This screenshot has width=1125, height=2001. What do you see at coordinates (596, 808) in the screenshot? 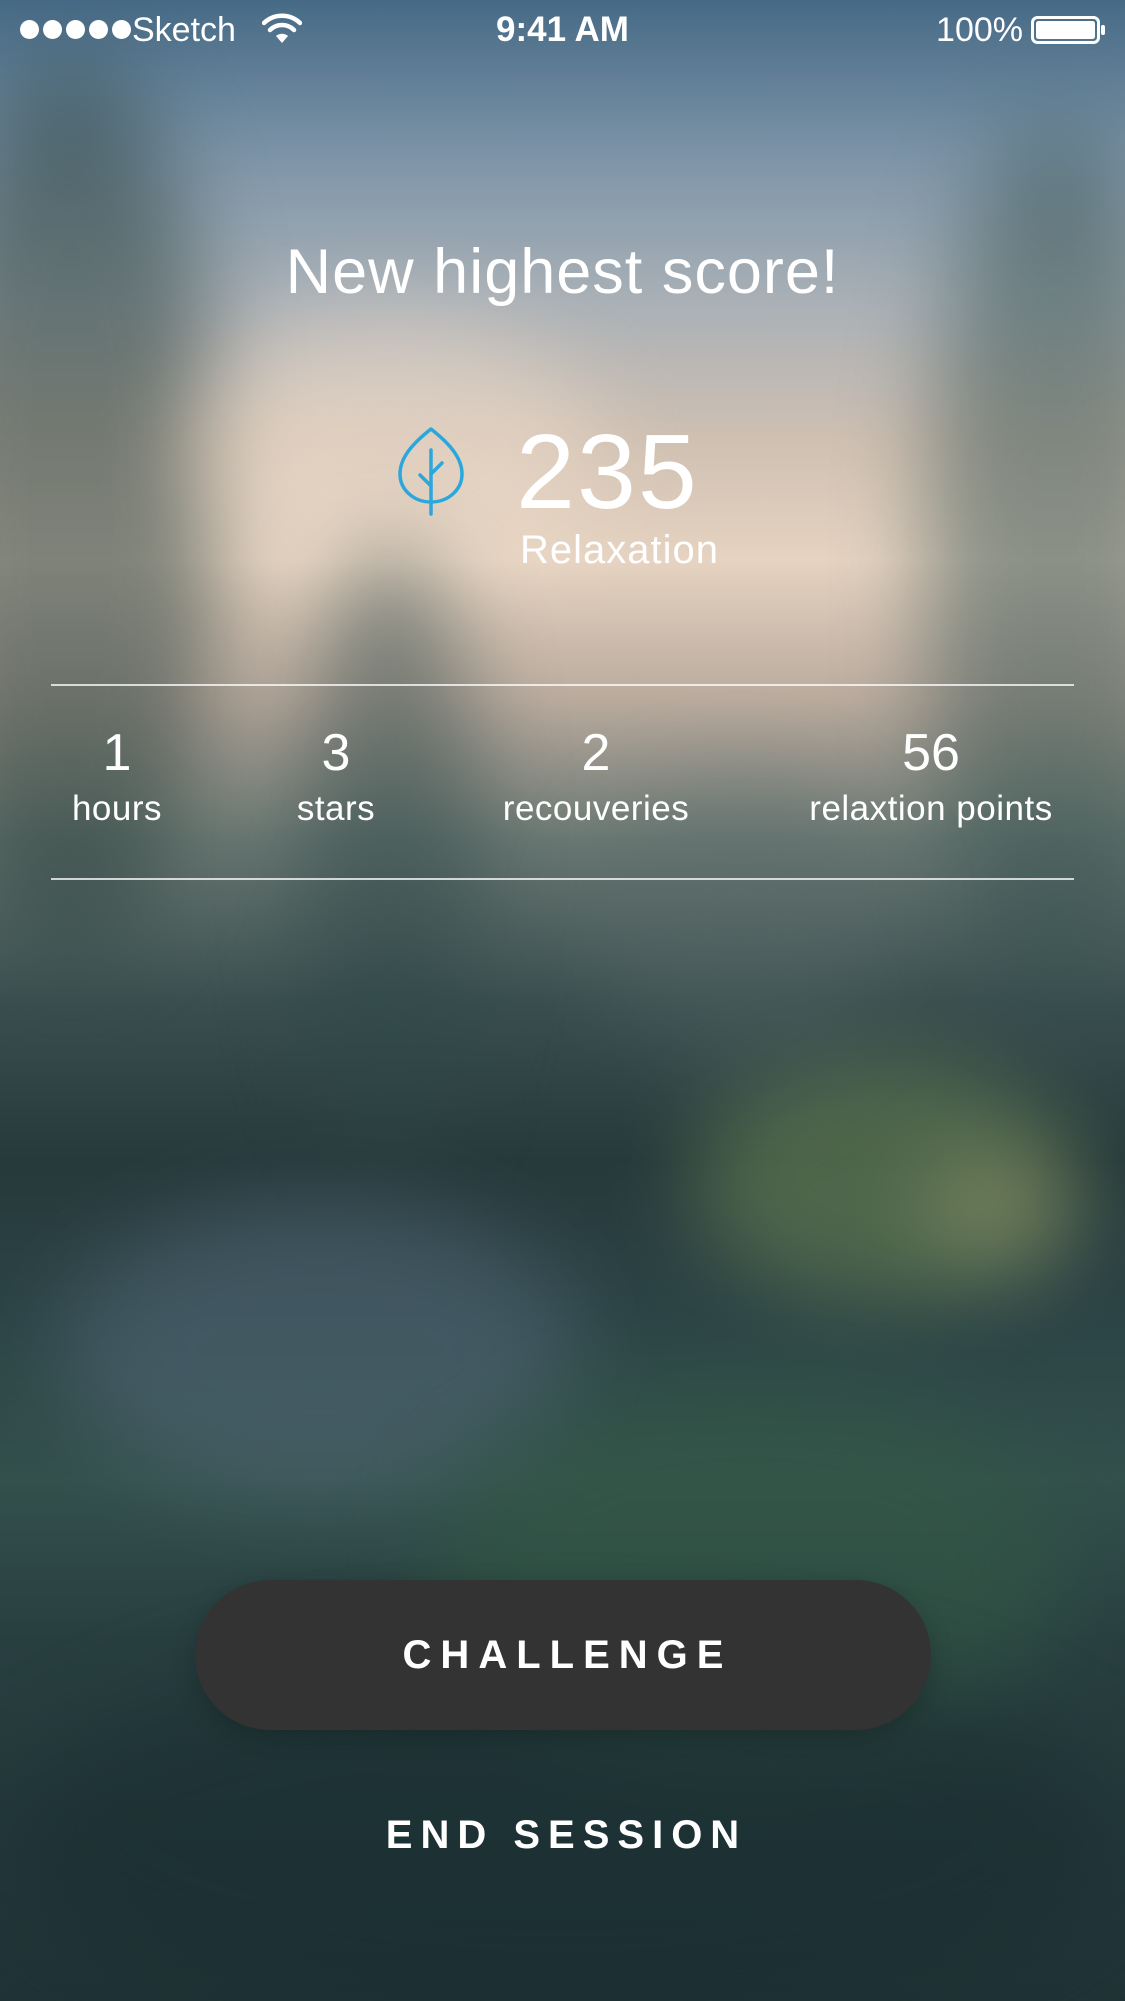
I see `stat-label: recouveries` at bounding box center [596, 808].